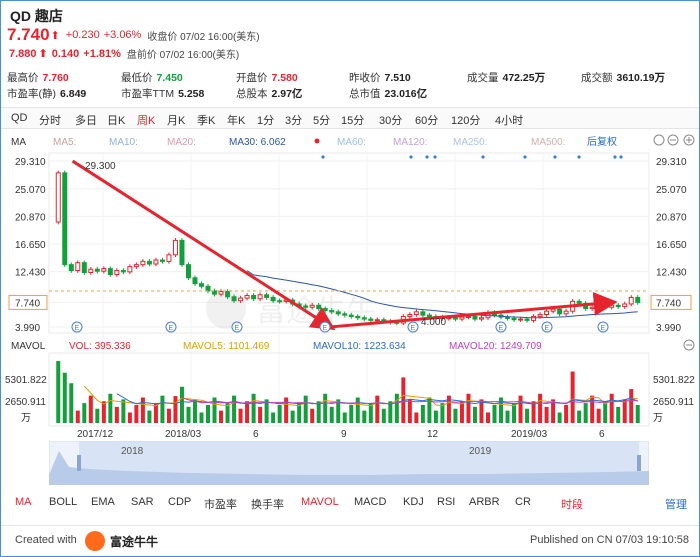  What do you see at coordinates (390, 120) in the screenshot?
I see `period-tab: 30分` at bounding box center [390, 120].